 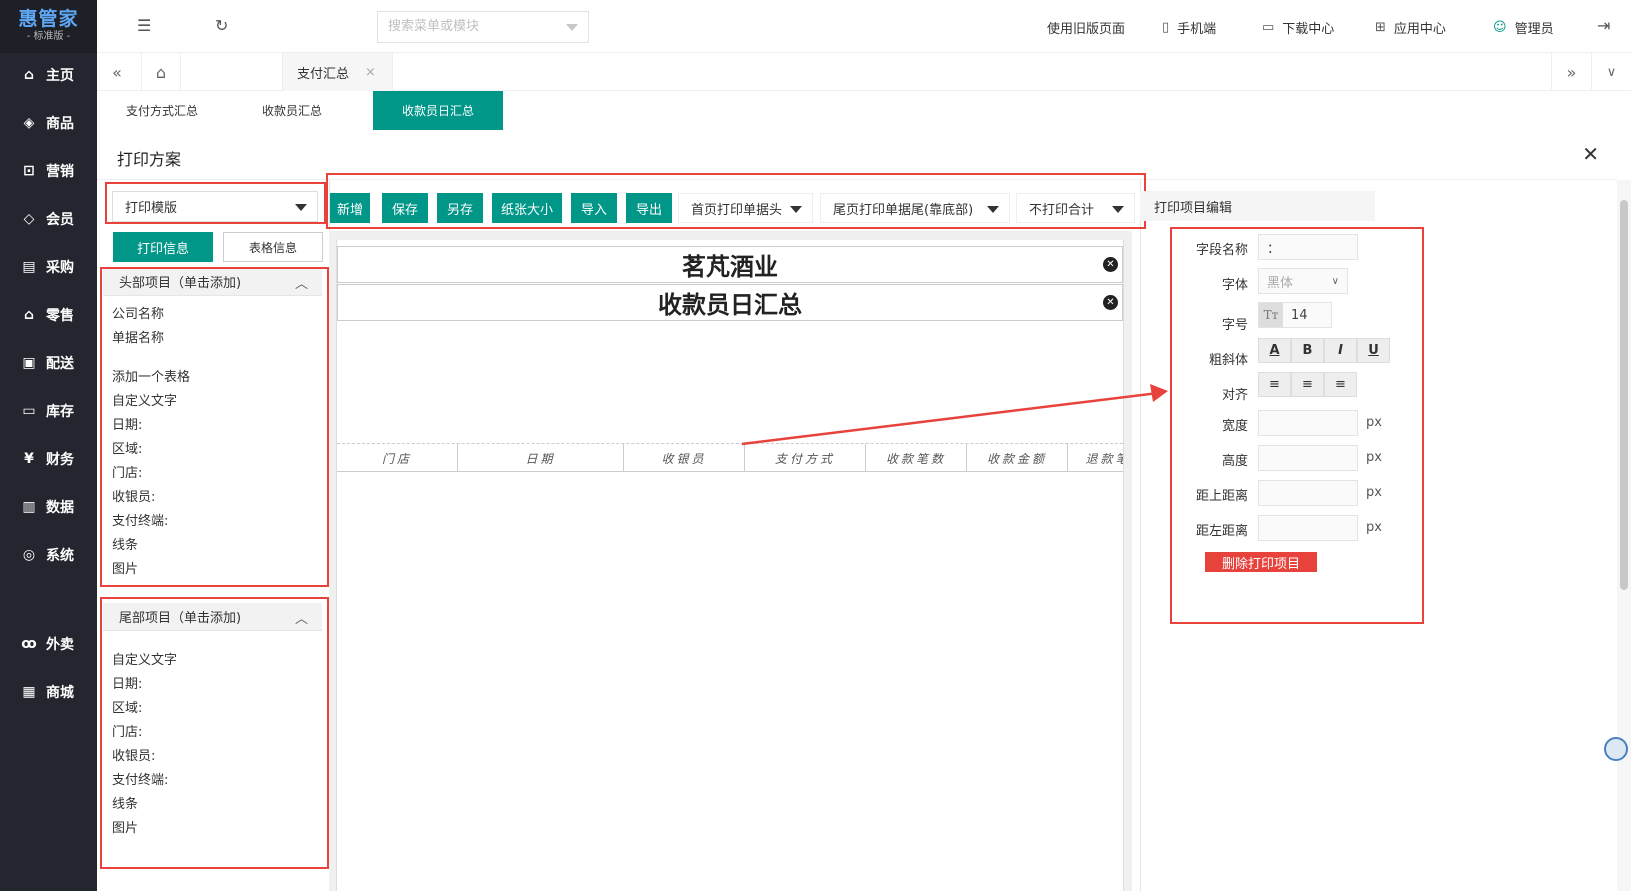 What do you see at coordinates (144, 25) in the screenshot?
I see `menu-toggle-icon: ☰` at bounding box center [144, 25].